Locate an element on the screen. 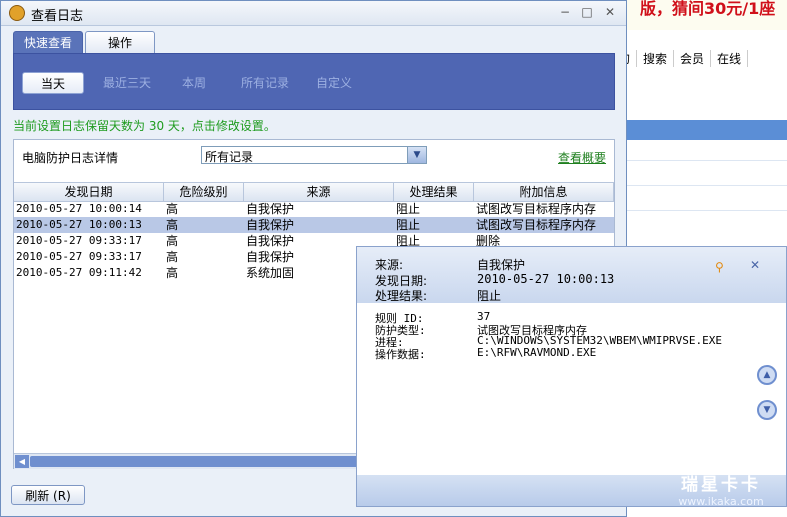  popup-result-label: 处理结果: is located at coordinates (401, 296).